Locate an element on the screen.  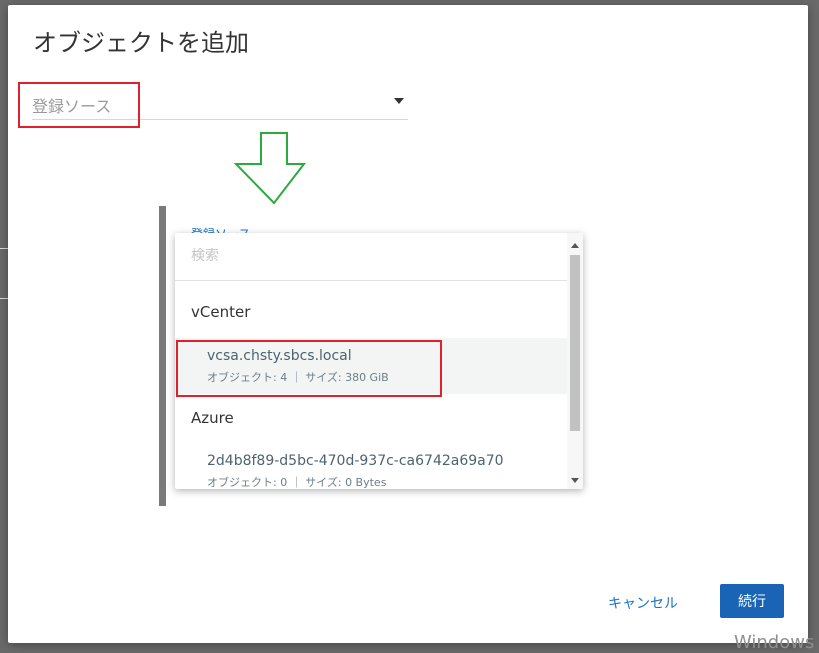
chevron-down-icon is located at coordinates (399, 101).